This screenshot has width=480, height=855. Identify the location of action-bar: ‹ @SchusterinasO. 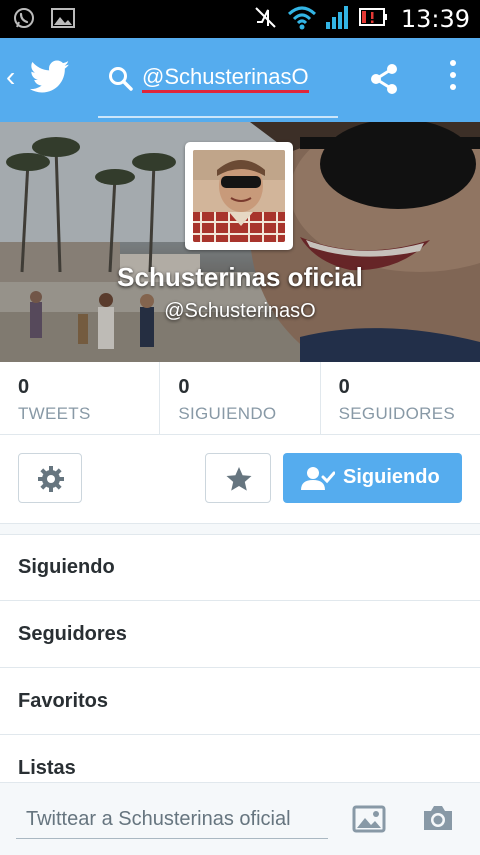
(240, 80).